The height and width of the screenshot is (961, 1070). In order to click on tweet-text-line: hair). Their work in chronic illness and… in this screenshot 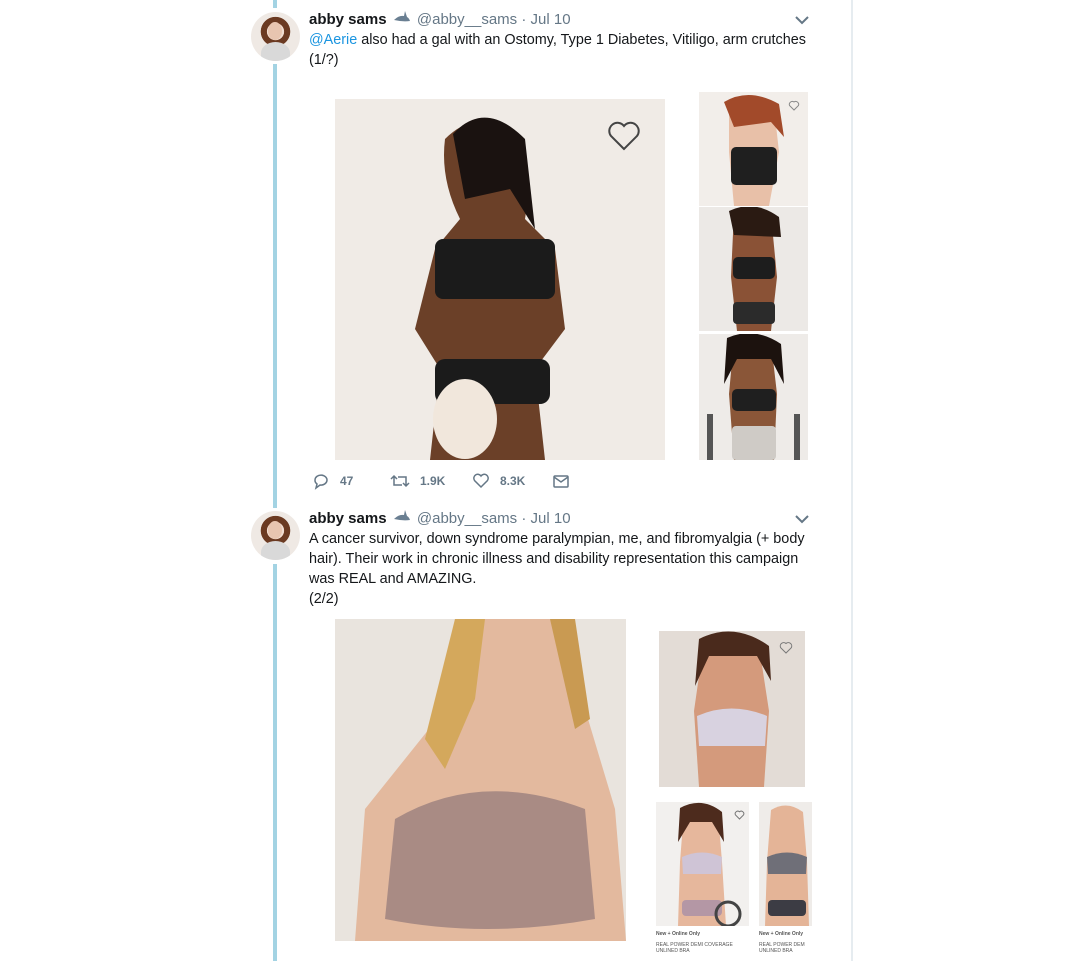, I will do `click(554, 559)`.